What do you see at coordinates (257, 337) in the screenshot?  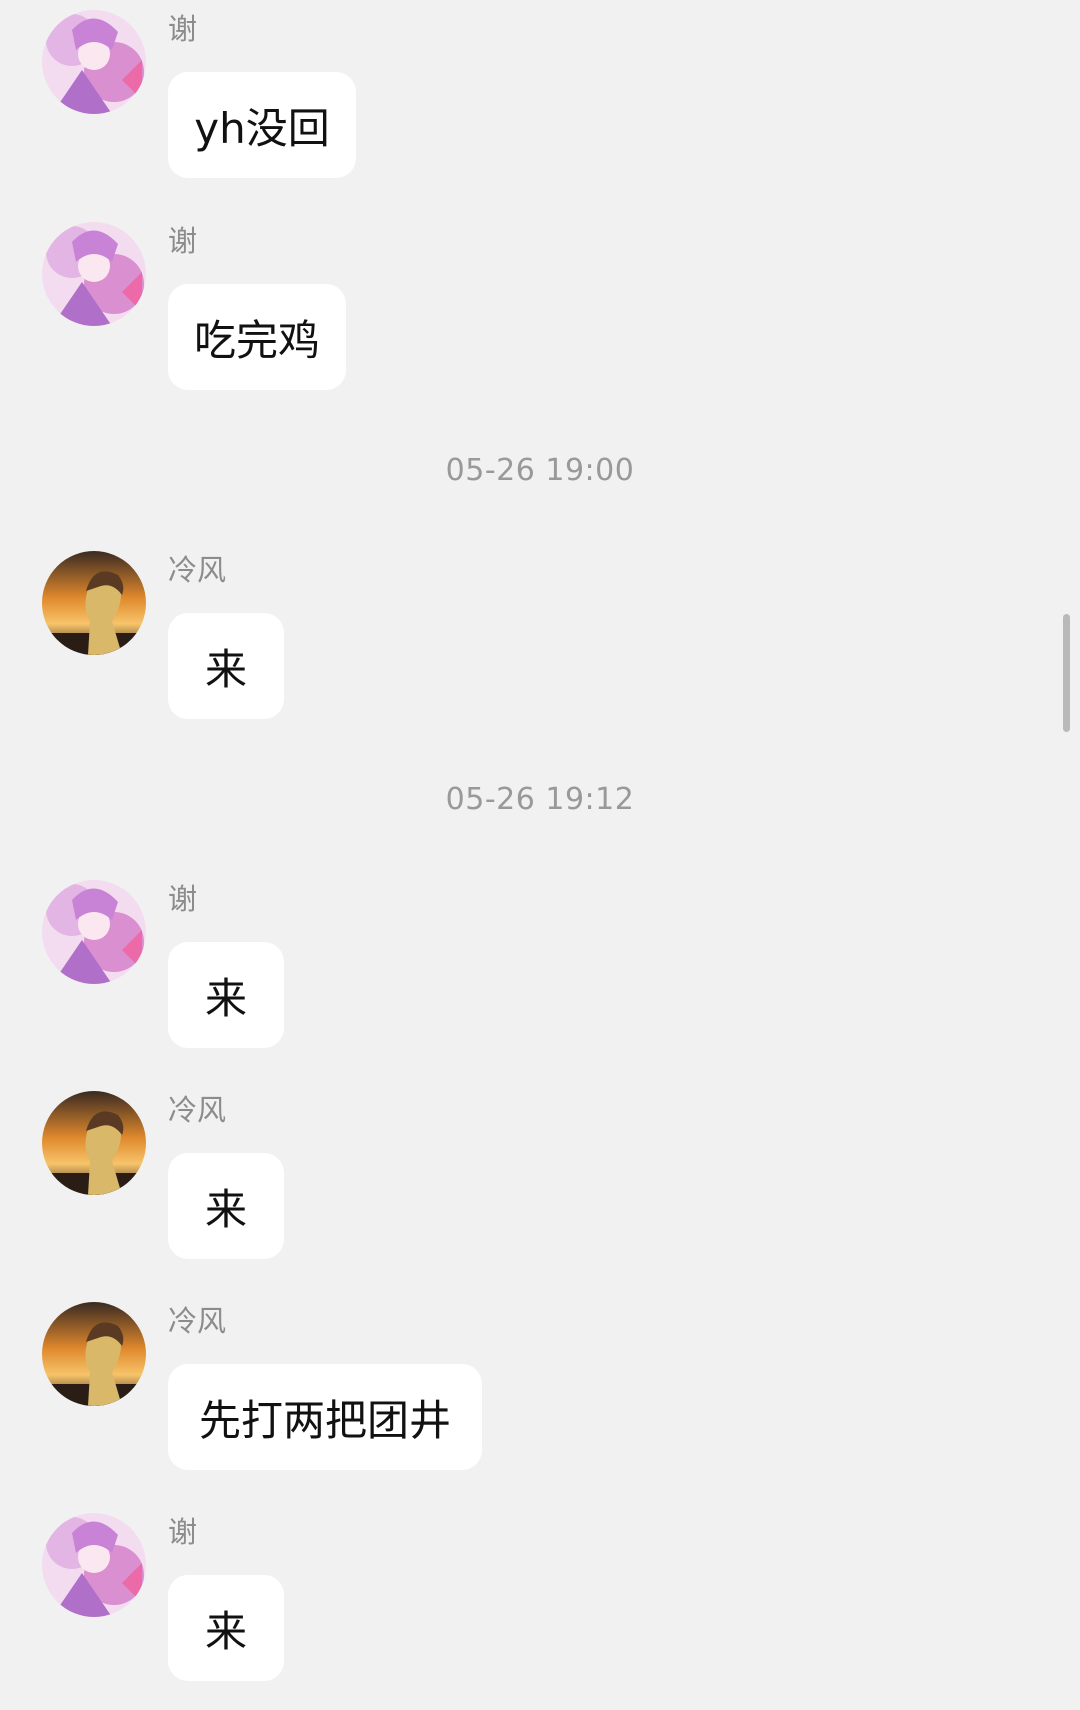 I see `message-bubble: 吃完鸡` at bounding box center [257, 337].